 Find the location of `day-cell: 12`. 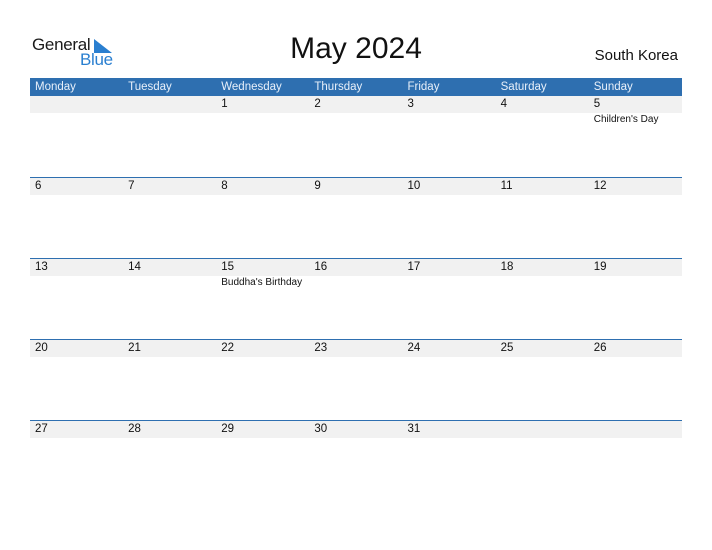

day-cell: 12 is located at coordinates (635, 218).